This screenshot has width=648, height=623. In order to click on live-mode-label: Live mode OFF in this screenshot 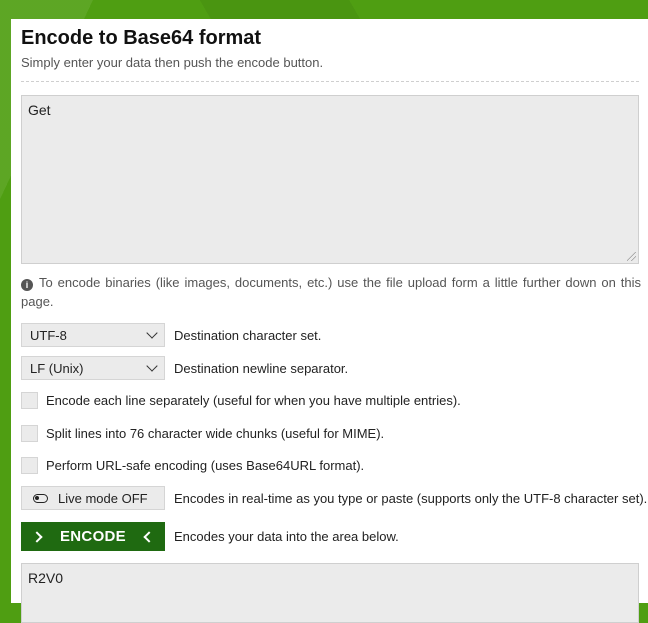, I will do `click(103, 498)`.